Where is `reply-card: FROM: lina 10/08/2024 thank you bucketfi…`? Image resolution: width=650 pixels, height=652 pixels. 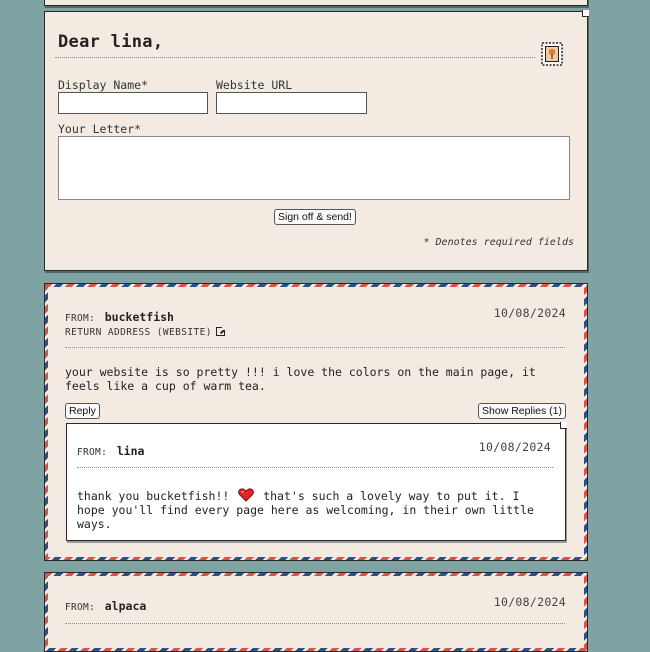
reply-card: FROM: lina 10/08/2024 thank you bucketfi… is located at coordinates (316, 481).